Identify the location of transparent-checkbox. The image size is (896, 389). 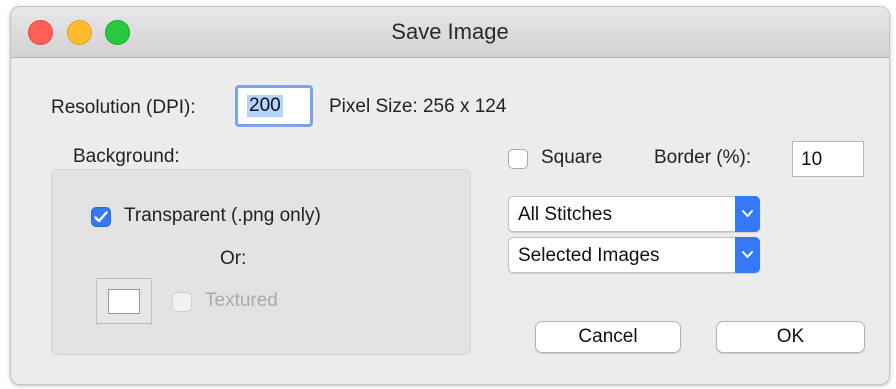
(101, 217).